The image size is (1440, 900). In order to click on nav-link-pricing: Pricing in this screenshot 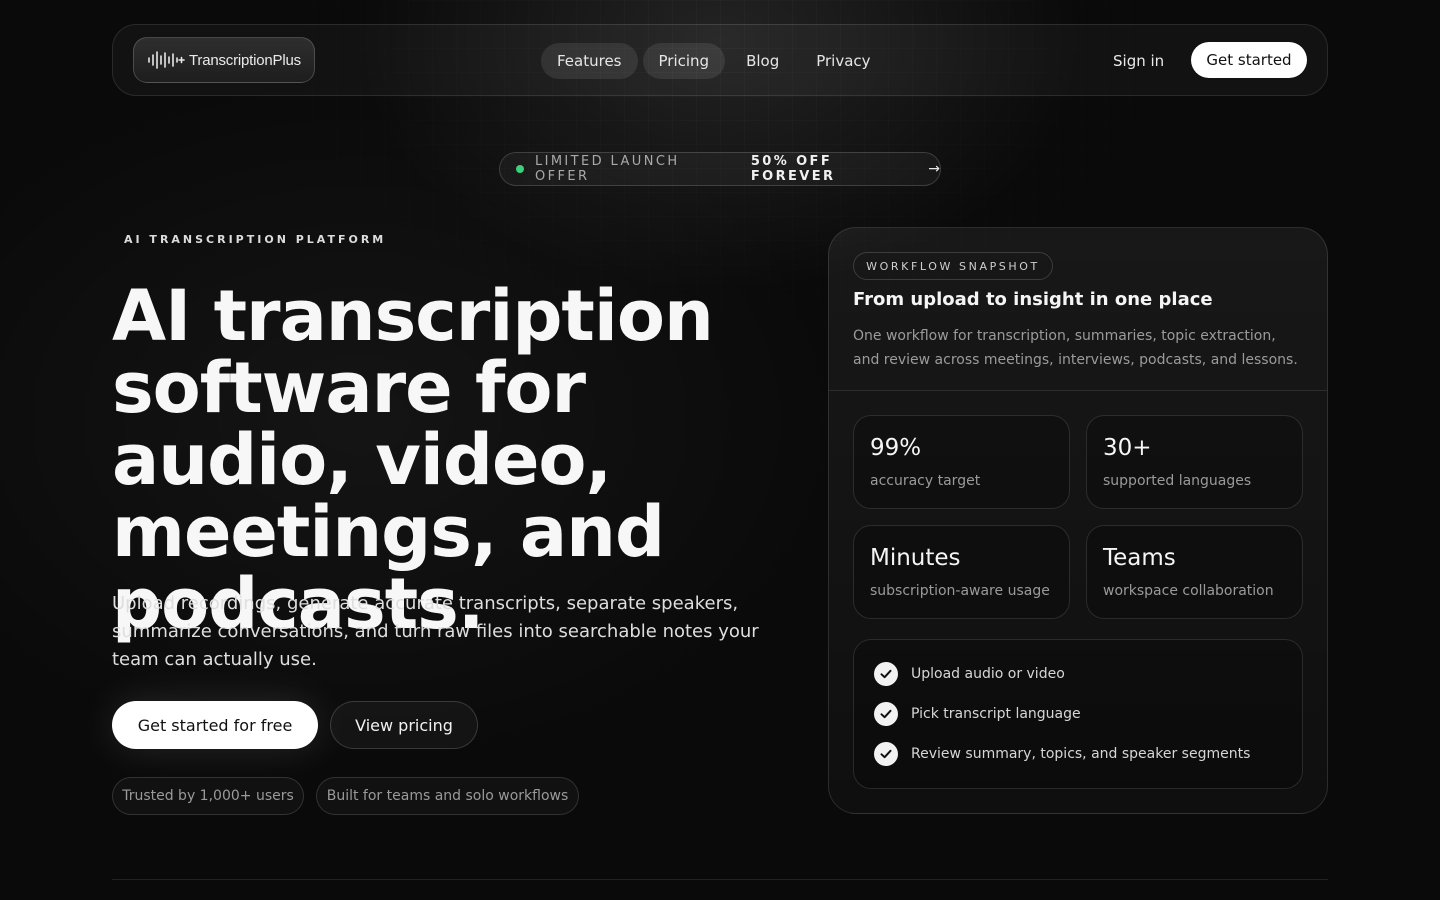, I will do `click(684, 61)`.